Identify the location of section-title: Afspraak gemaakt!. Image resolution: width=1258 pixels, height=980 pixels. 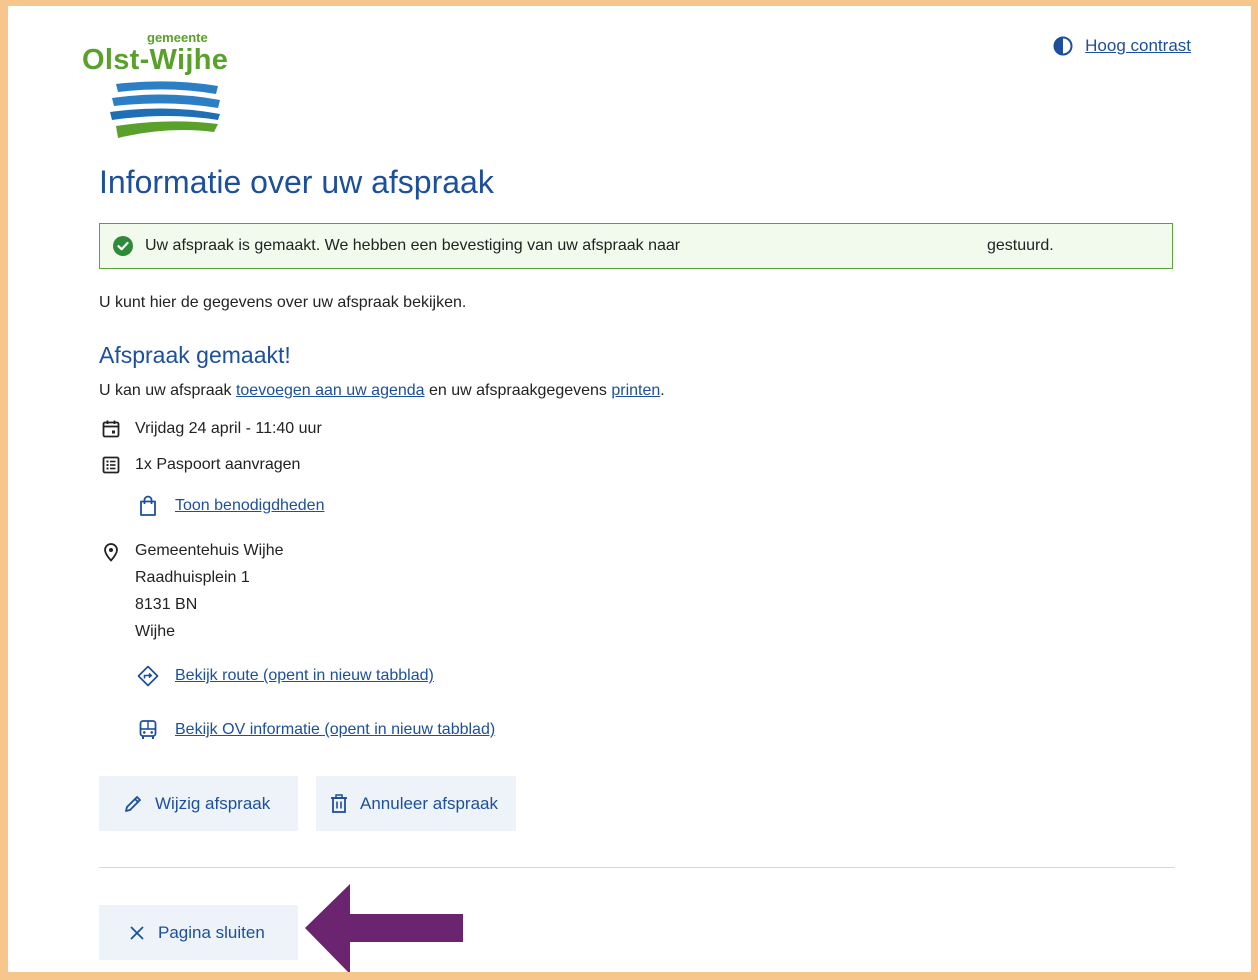
(195, 355).